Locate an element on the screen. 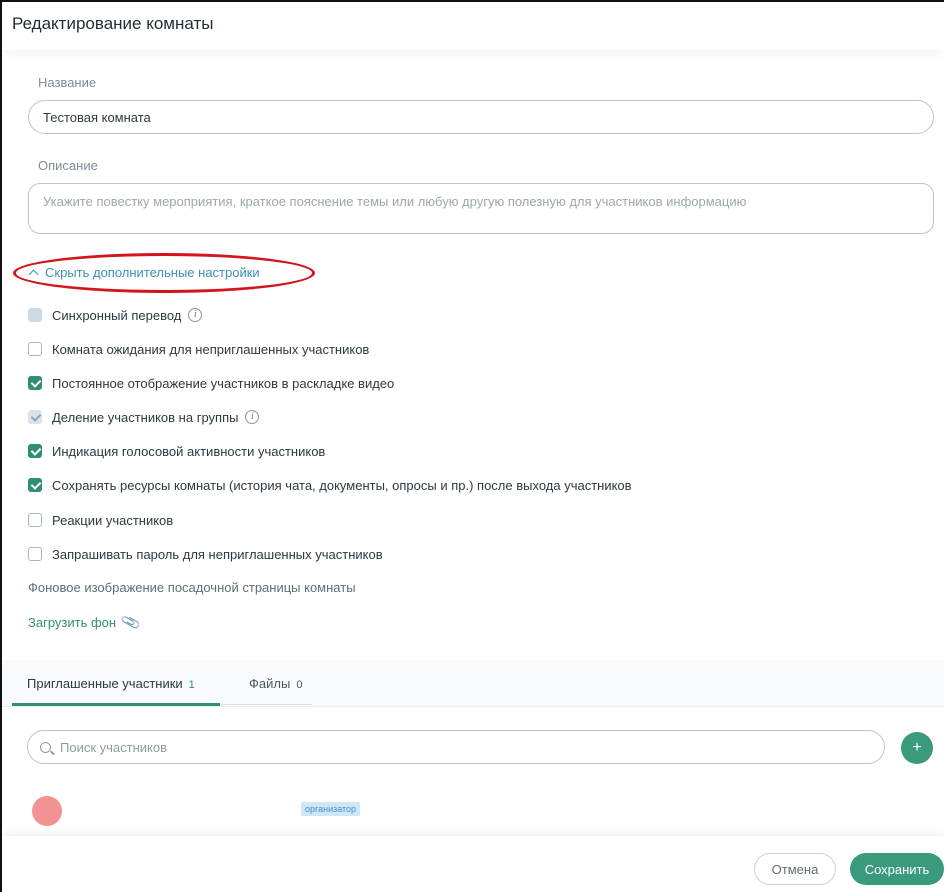  checkbox-request-password is located at coordinates (35, 554).